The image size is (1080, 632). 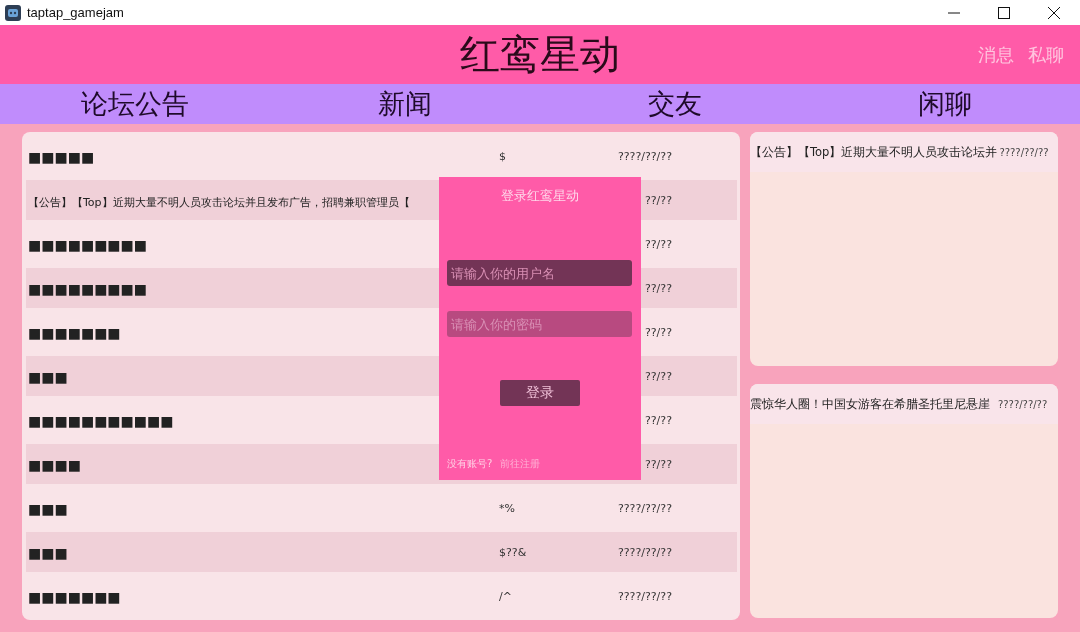 I want to click on post-title: ■■■■, so click(x=54, y=464).